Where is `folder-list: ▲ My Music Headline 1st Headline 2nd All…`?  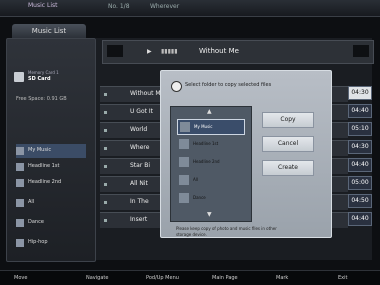 folder-list: ▲ My Music Headline 1st Headline 2nd All… is located at coordinates (211, 164).